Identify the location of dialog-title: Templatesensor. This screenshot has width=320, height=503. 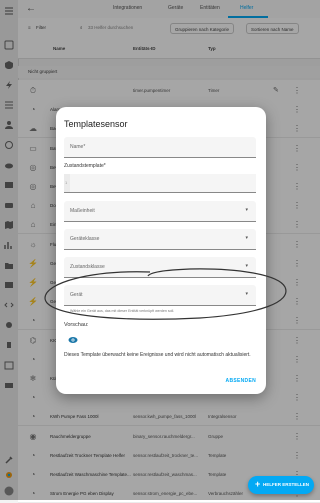
(96, 124).